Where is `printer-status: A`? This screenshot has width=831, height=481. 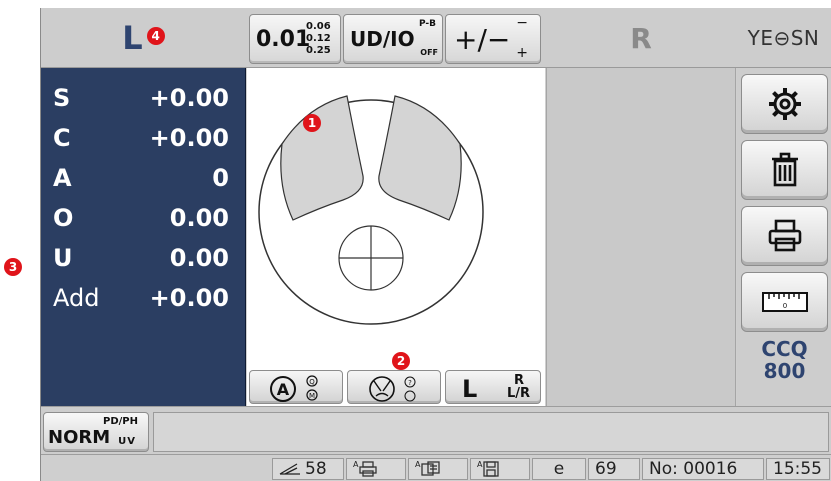
printer-status: A is located at coordinates (376, 469).